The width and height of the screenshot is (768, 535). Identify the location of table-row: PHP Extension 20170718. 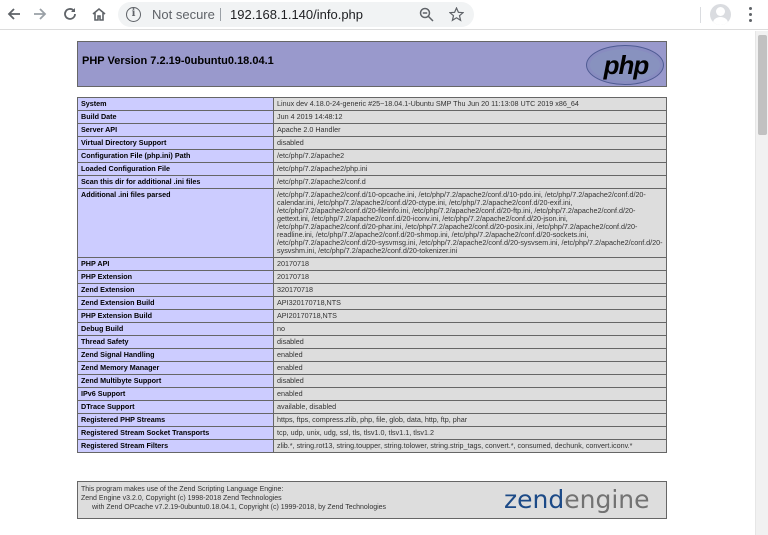
(372, 277).